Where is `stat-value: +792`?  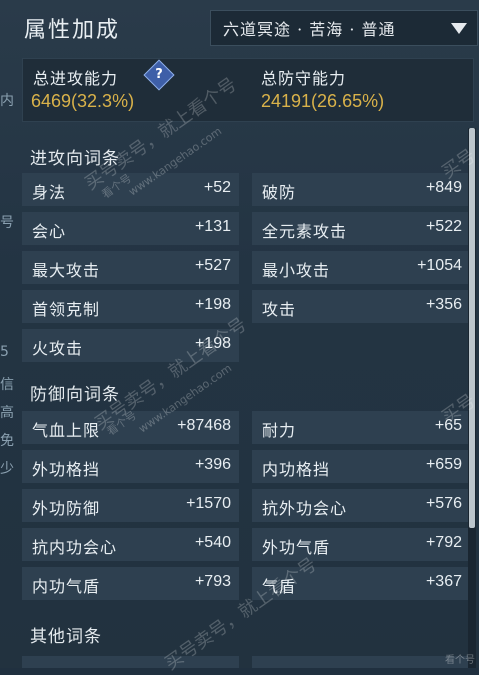
stat-value: +792 is located at coordinates (443, 542).